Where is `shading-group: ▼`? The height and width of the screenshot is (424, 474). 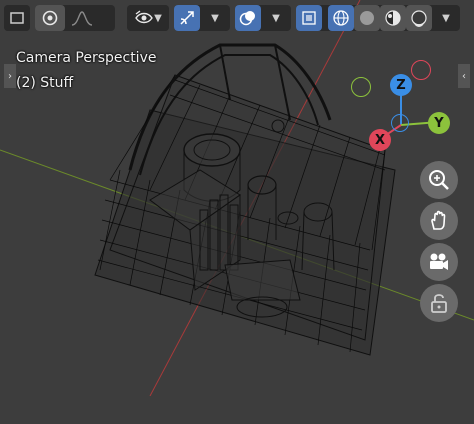 shading-group: ▼ is located at coordinates (378, 18).